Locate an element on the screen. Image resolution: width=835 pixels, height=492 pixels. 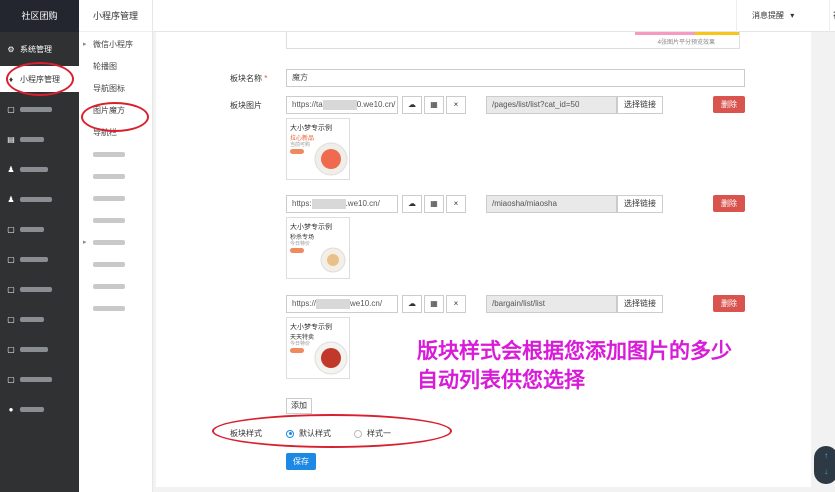
main-sidebar: 社区团购 ⚙ 系统管理 ♦ 小程序管理 ▢ ▤ ♟ ♟ ▢ ▢ ▢ ▢ ▢ ▢ ● is located at coordinates (39, 246).